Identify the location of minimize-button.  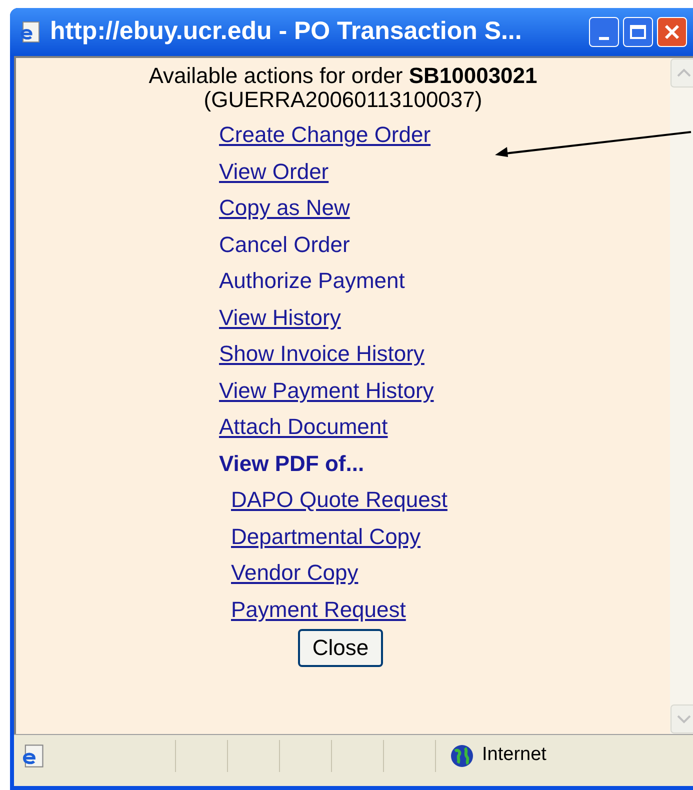
(604, 32).